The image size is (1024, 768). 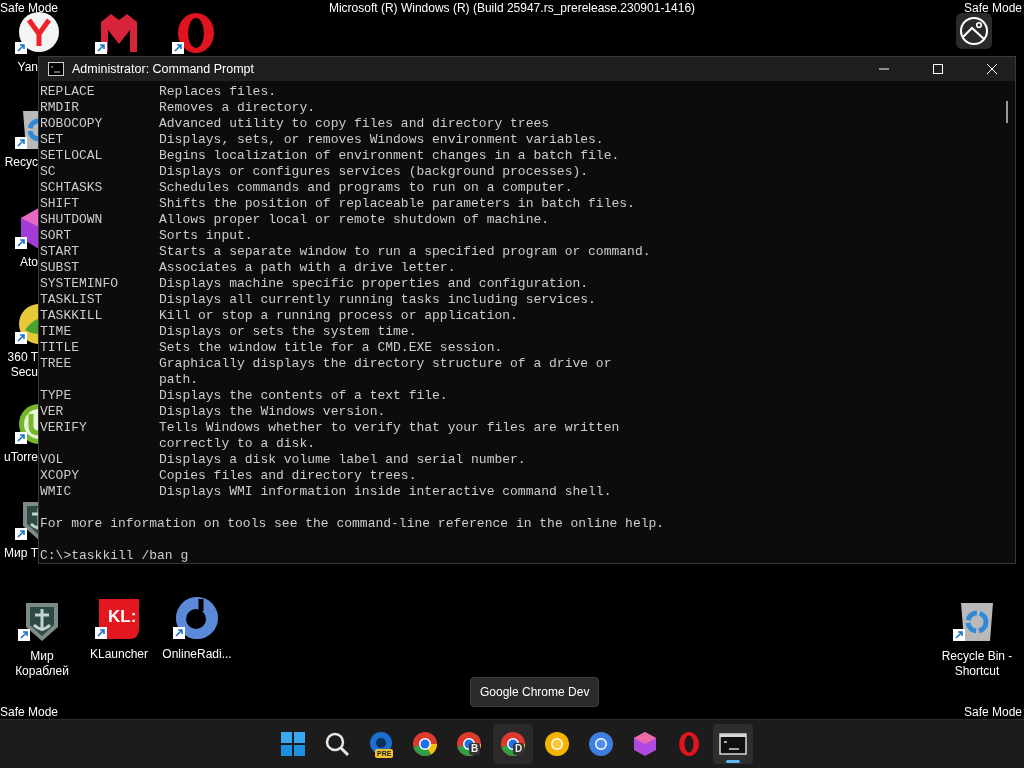 I want to click on command-name: TIME, so click(x=56, y=332).